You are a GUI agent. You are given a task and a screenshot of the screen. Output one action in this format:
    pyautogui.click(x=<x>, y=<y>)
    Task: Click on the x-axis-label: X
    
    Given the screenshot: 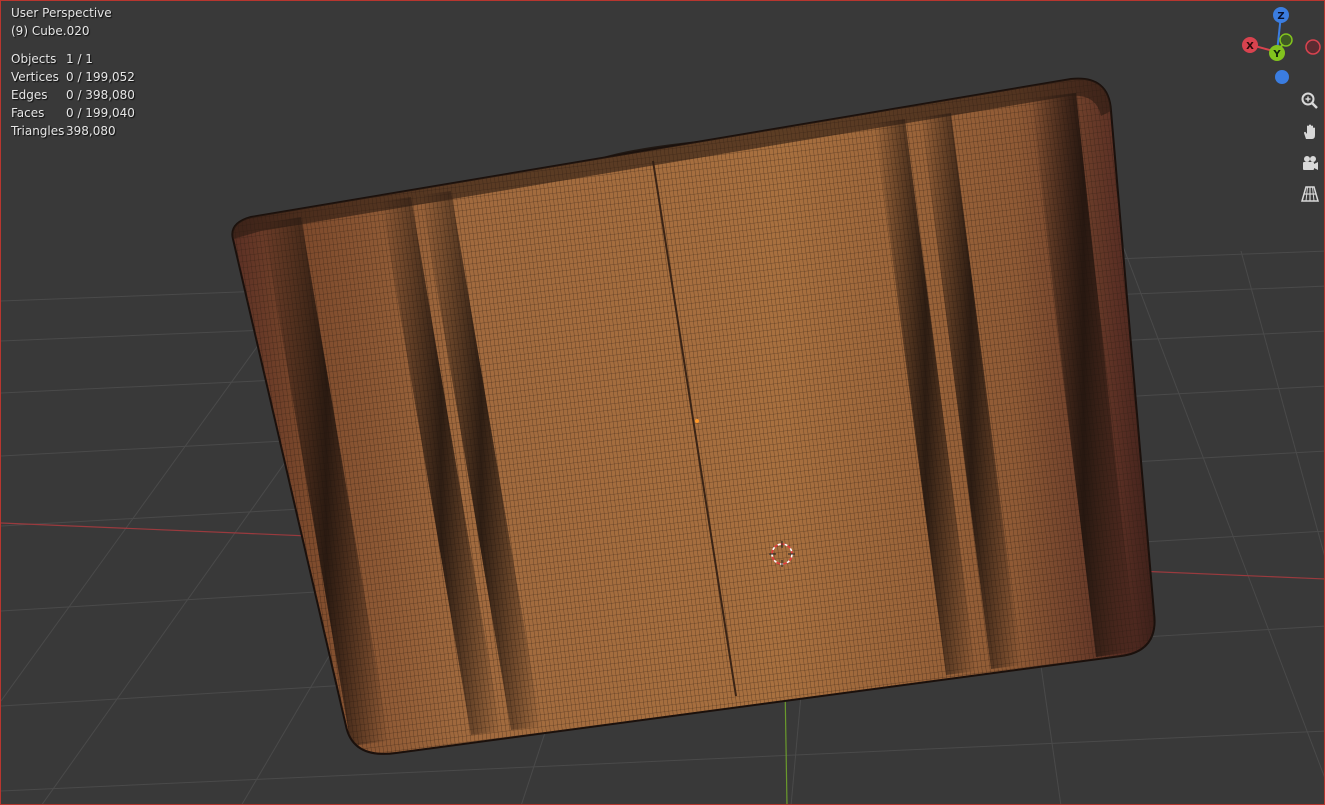 What is the action you would take?
    pyautogui.click(x=1250, y=46)
    